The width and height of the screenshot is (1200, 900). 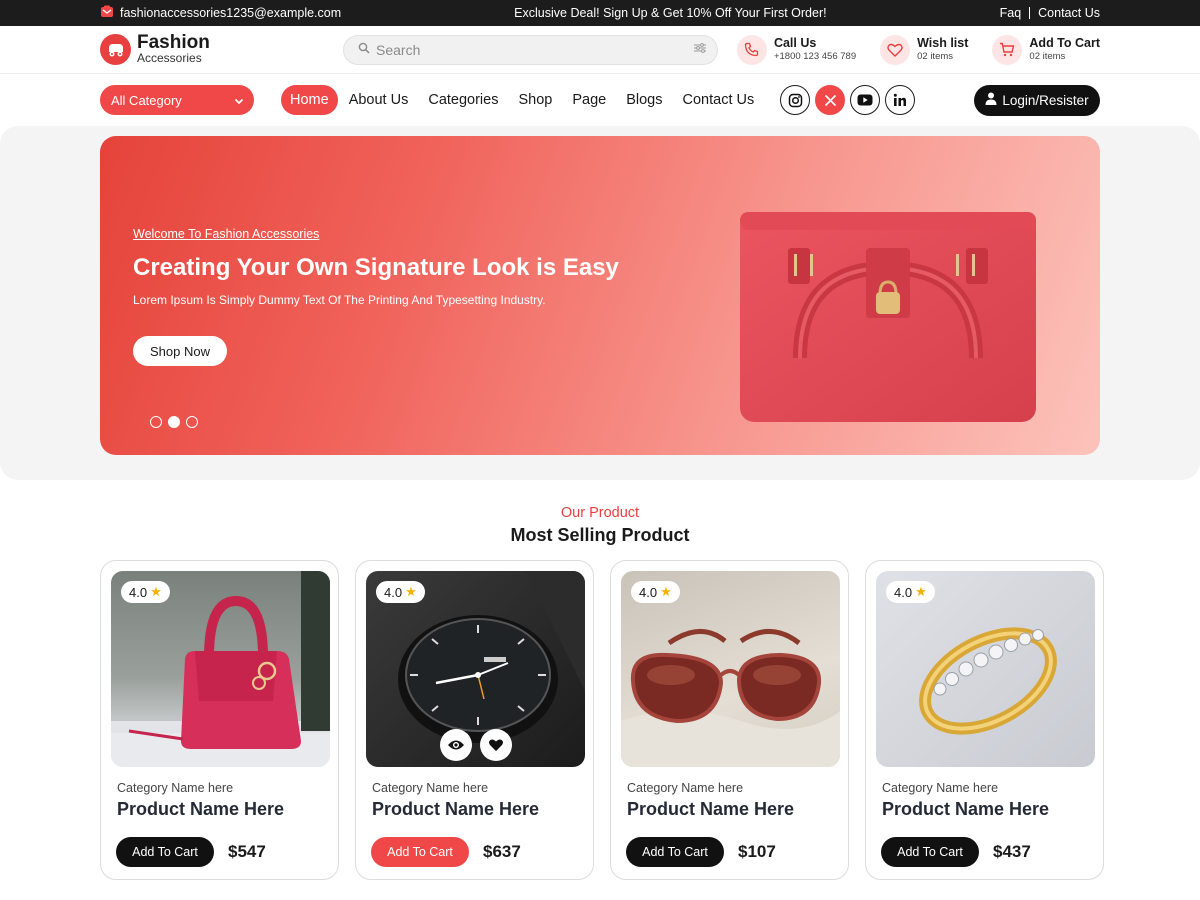 What do you see at coordinates (991, 100) in the screenshot?
I see `user-icon` at bounding box center [991, 100].